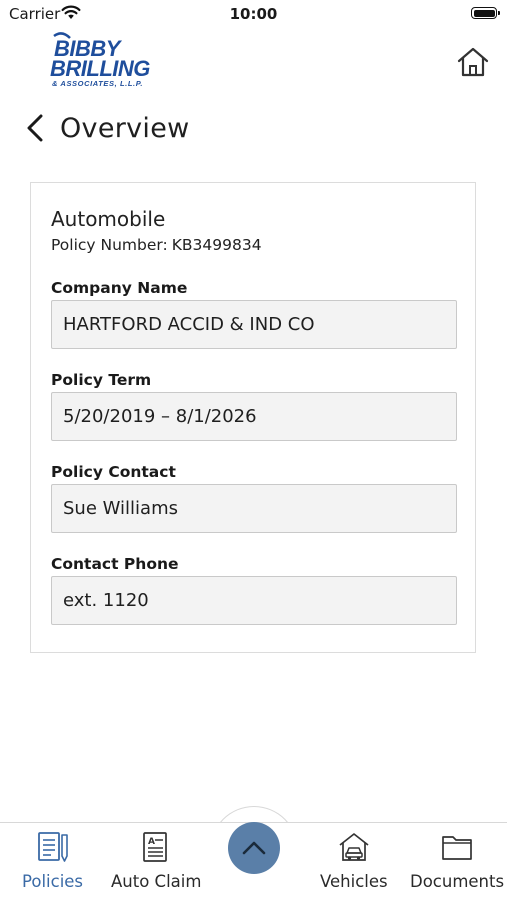 The height and width of the screenshot is (901, 507). I want to click on company-name-value: HARTFORD ACCID & IND CO, so click(189, 324).